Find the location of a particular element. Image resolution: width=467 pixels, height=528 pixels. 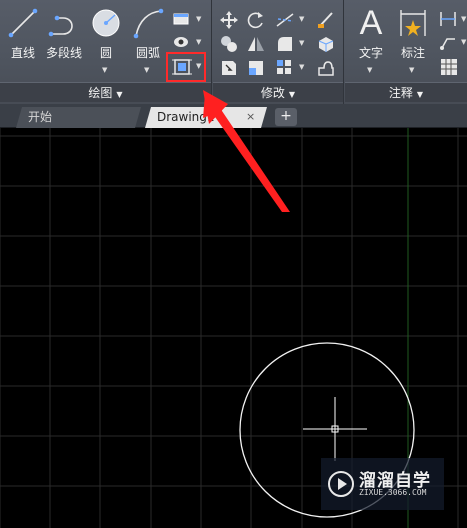

trim-button is located at coordinates (286, 20).